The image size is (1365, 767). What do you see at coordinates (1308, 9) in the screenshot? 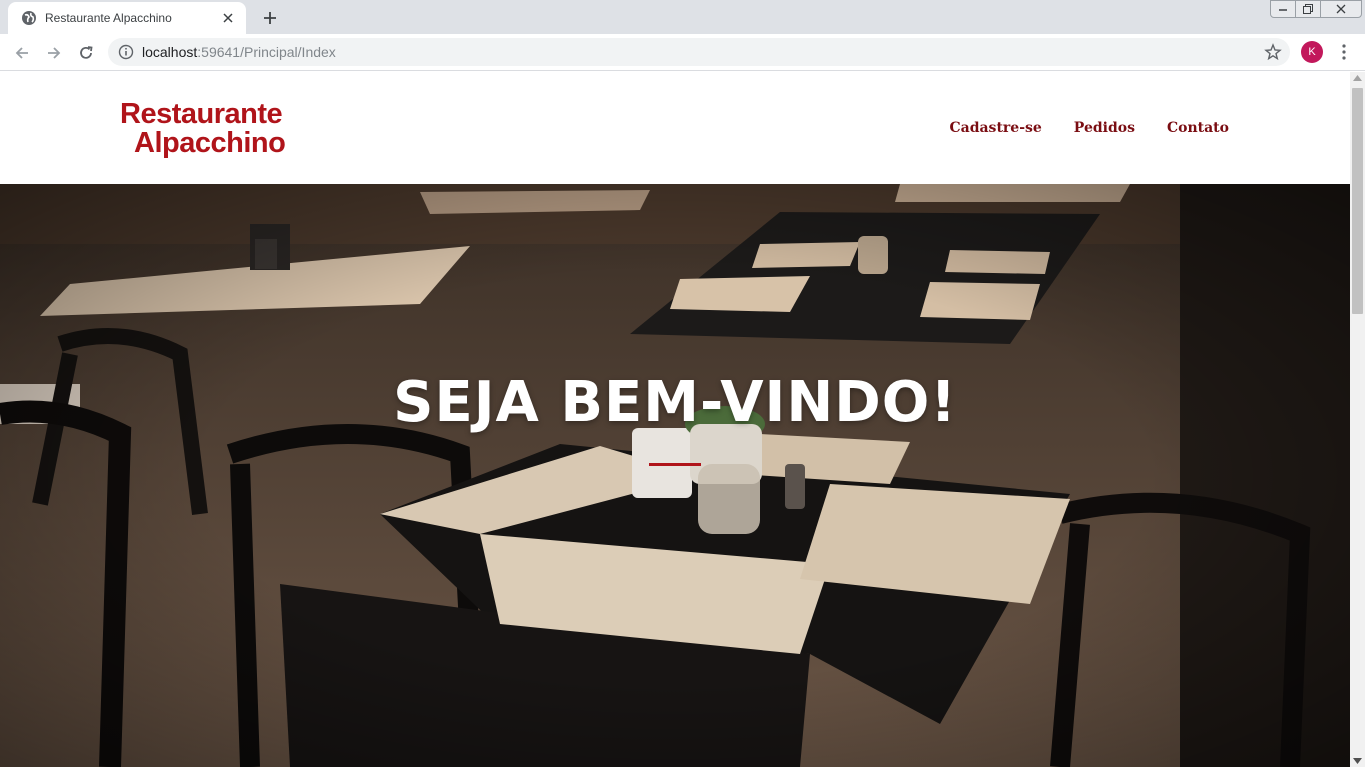
I see `restore-button` at bounding box center [1308, 9].